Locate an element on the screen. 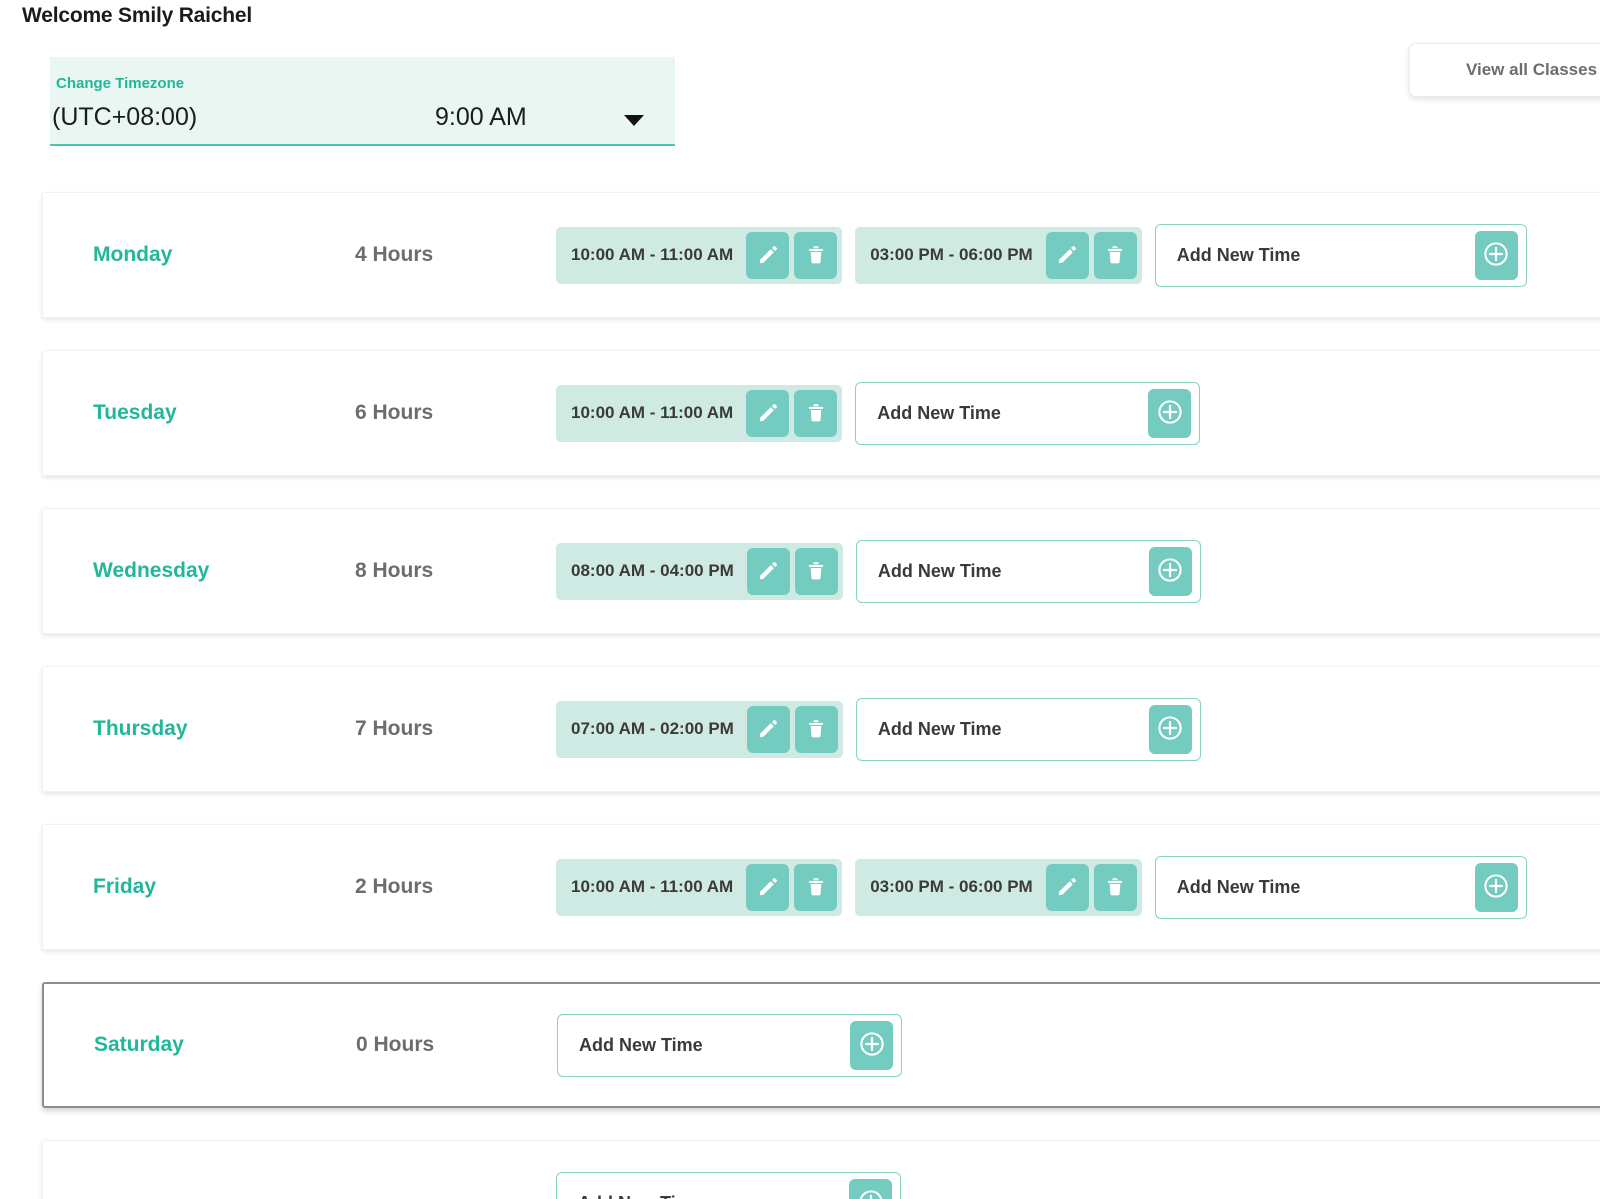 The width and height of the screenshot is (1600, 1199). timezone-value: (UTC+08:00) is located at coordinates (125, 117).